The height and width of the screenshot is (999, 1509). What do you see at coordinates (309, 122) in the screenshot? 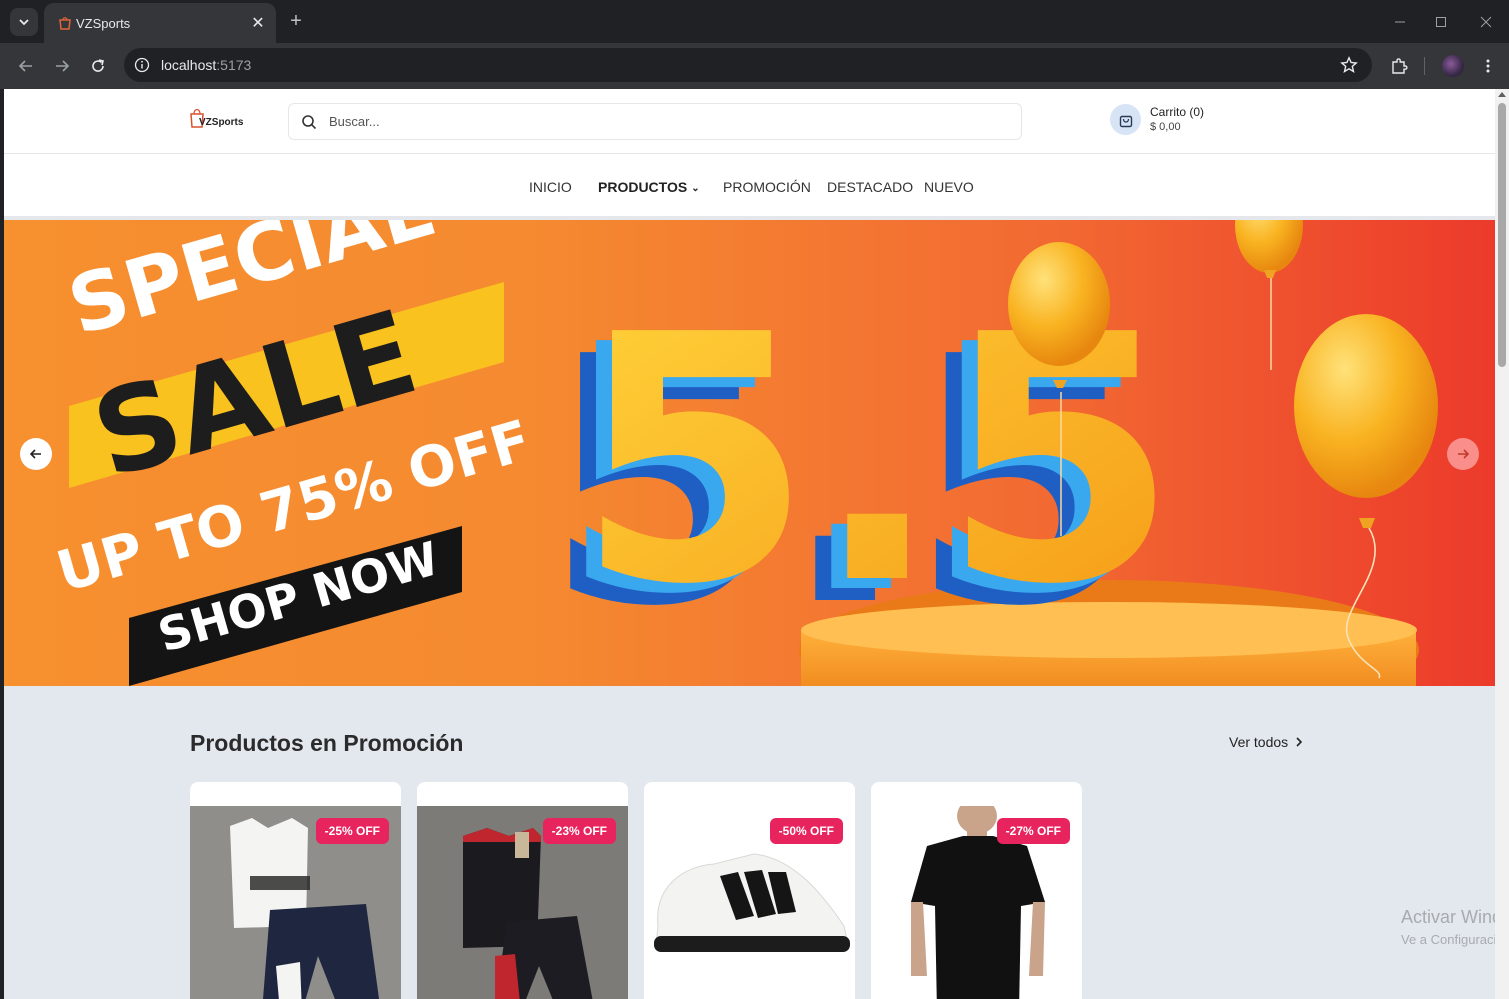
I see `search-icon` at bounding box center [309, 122].